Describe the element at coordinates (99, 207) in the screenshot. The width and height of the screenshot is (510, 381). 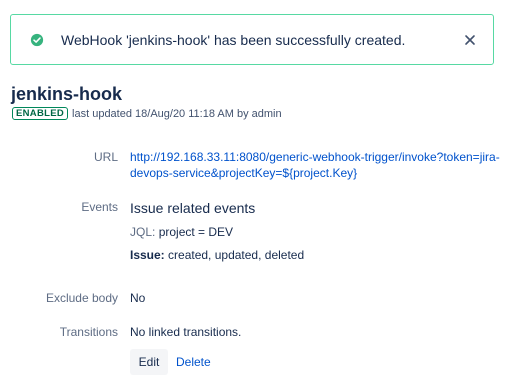
I see `events-label: Events` at that location.